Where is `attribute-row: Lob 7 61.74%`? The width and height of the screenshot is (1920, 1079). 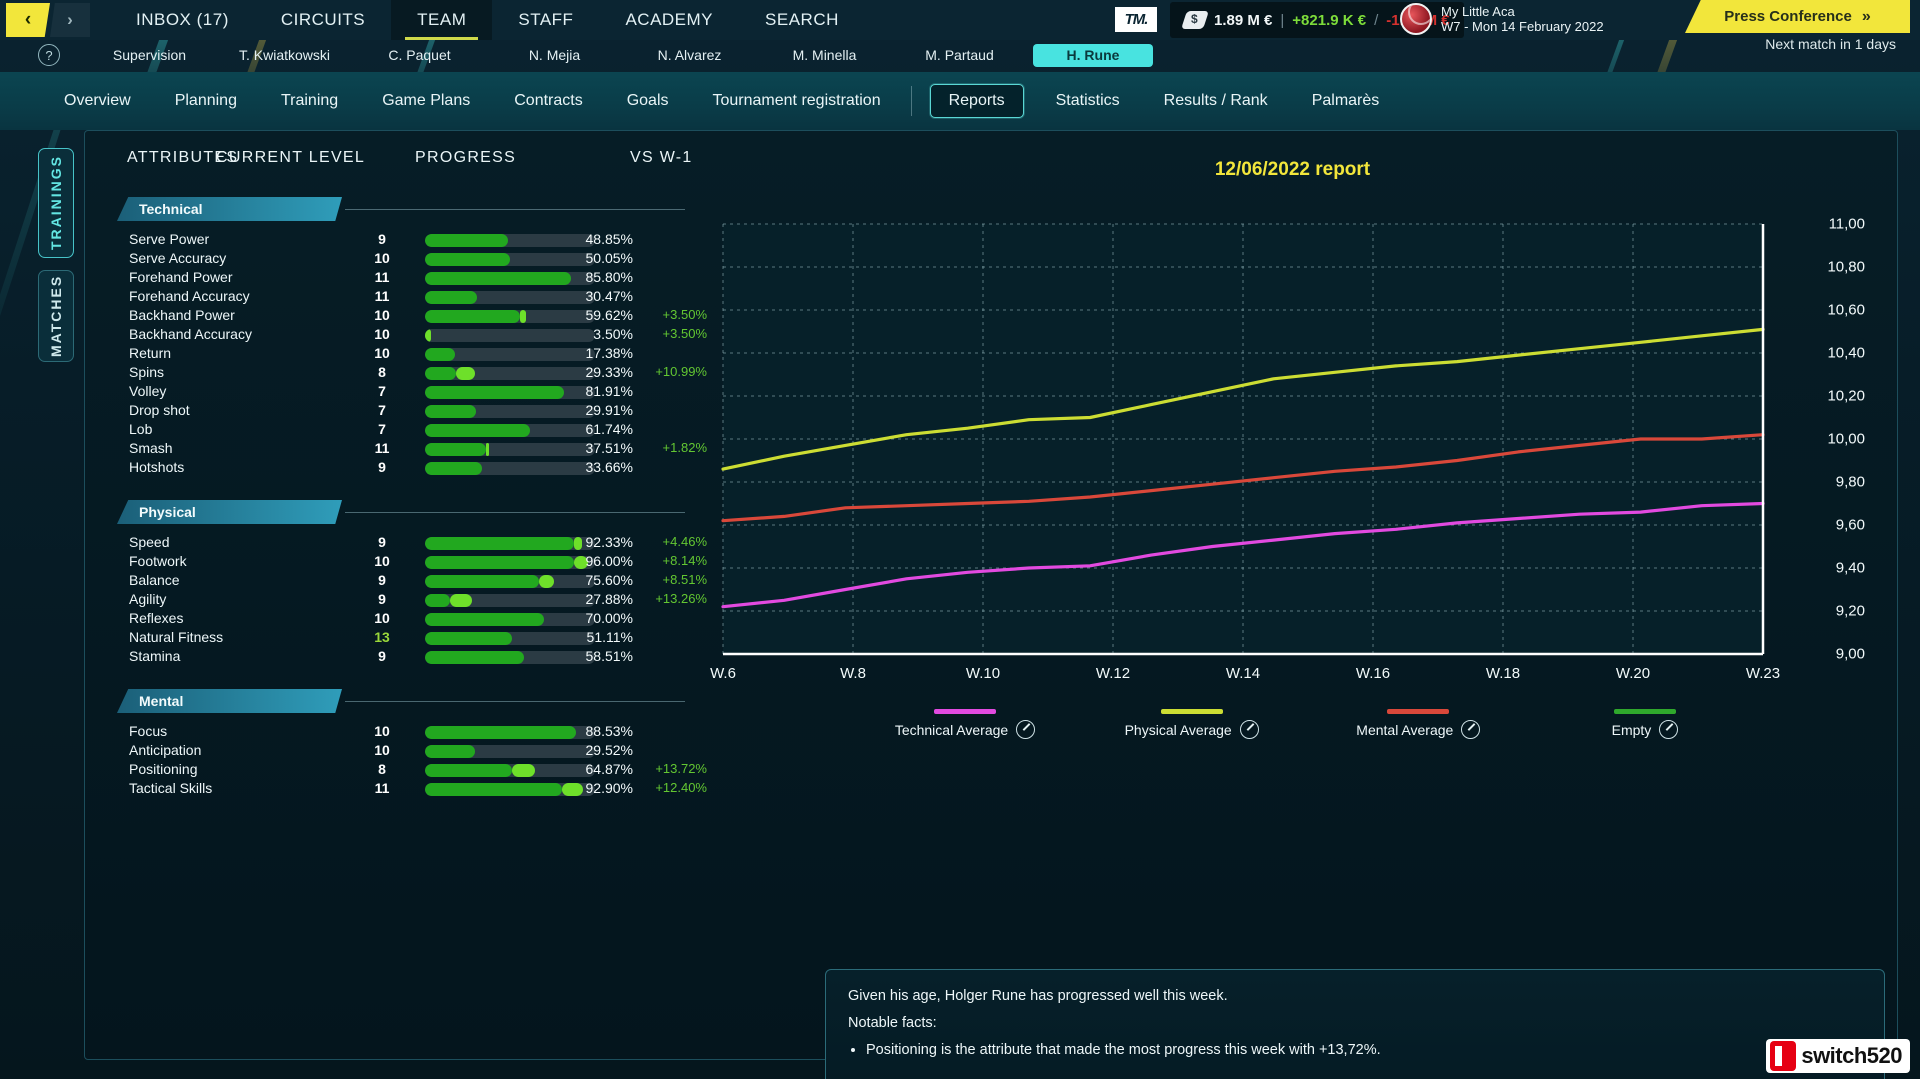
attribute-row: Lob 7 61.74% is located at coordinates (435, 430).